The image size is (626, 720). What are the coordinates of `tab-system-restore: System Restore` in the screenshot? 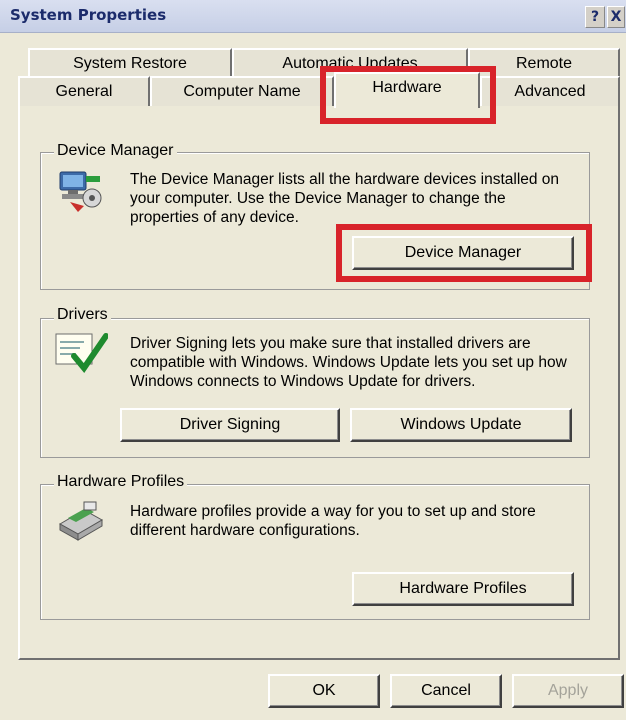 It's located at (130, 63).